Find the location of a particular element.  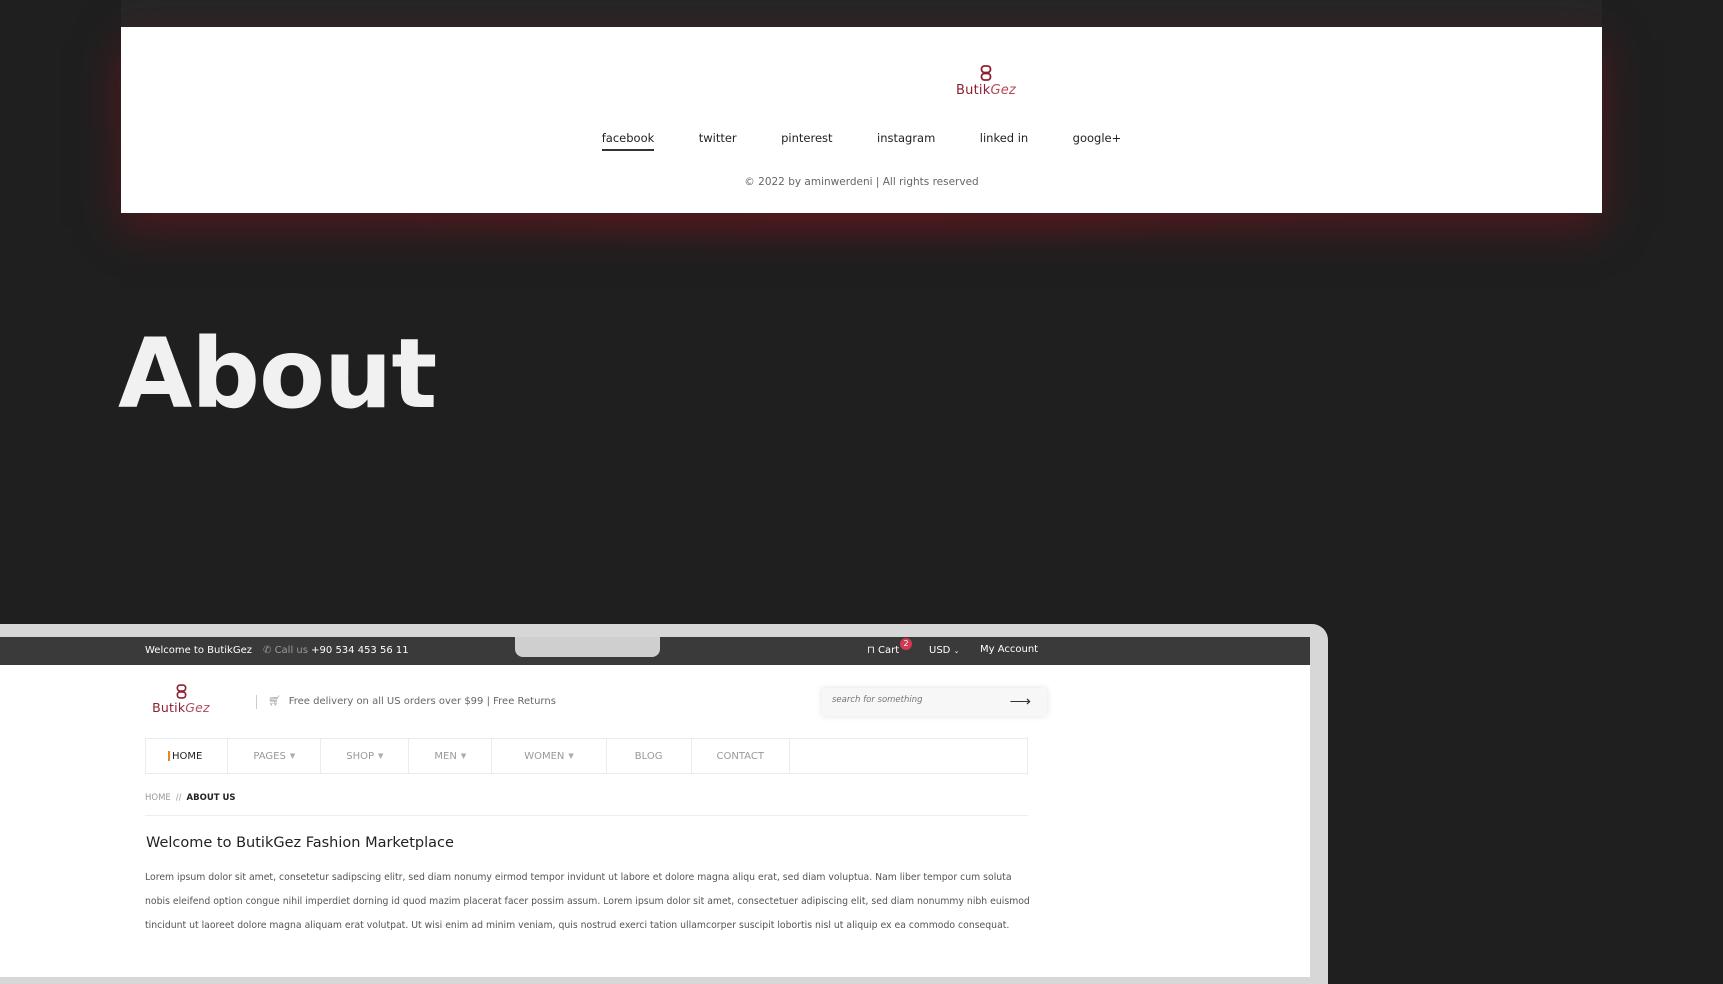

social-link-googleplus: google+ is located at coordinates (1097, 141).